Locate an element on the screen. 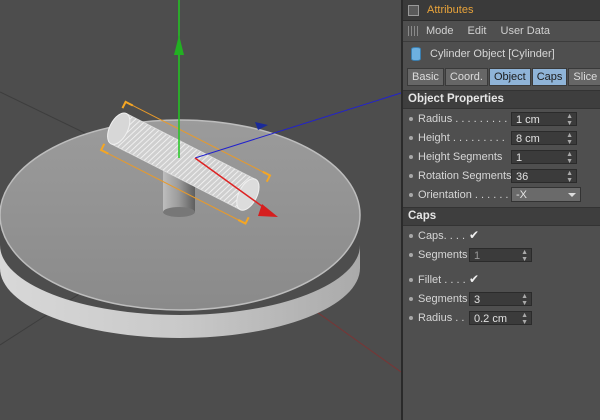  object-title: Cylinder Object [Cylinder] is located at coordinates (492, 54).